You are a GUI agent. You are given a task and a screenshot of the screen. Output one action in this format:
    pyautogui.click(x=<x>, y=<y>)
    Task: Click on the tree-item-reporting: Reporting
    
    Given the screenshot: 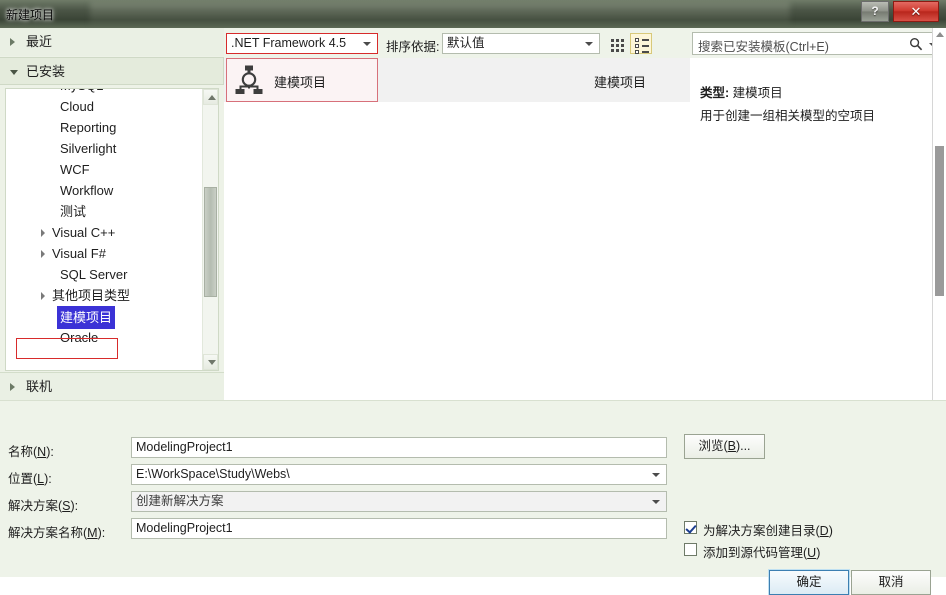 What is the action you would take?
    pyautogui.click(x=104, y=127)
    